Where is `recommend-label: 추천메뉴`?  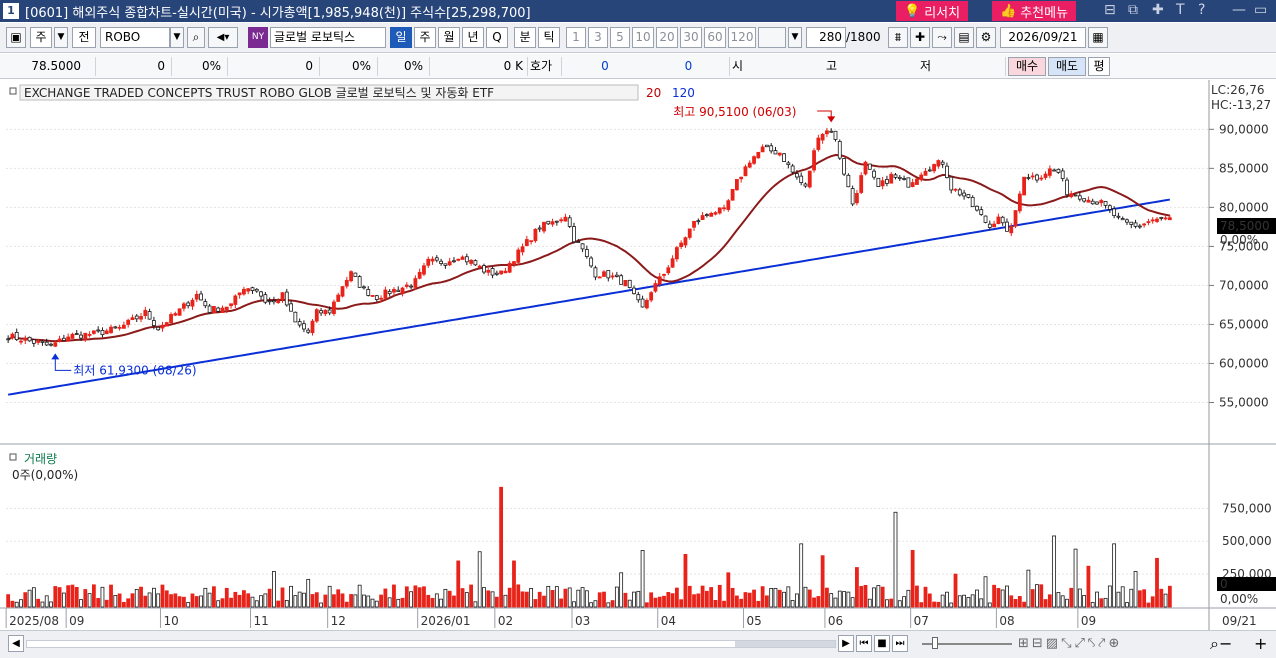 recommend-label: 추천메뉴 is located at coordinates (1044, 13).